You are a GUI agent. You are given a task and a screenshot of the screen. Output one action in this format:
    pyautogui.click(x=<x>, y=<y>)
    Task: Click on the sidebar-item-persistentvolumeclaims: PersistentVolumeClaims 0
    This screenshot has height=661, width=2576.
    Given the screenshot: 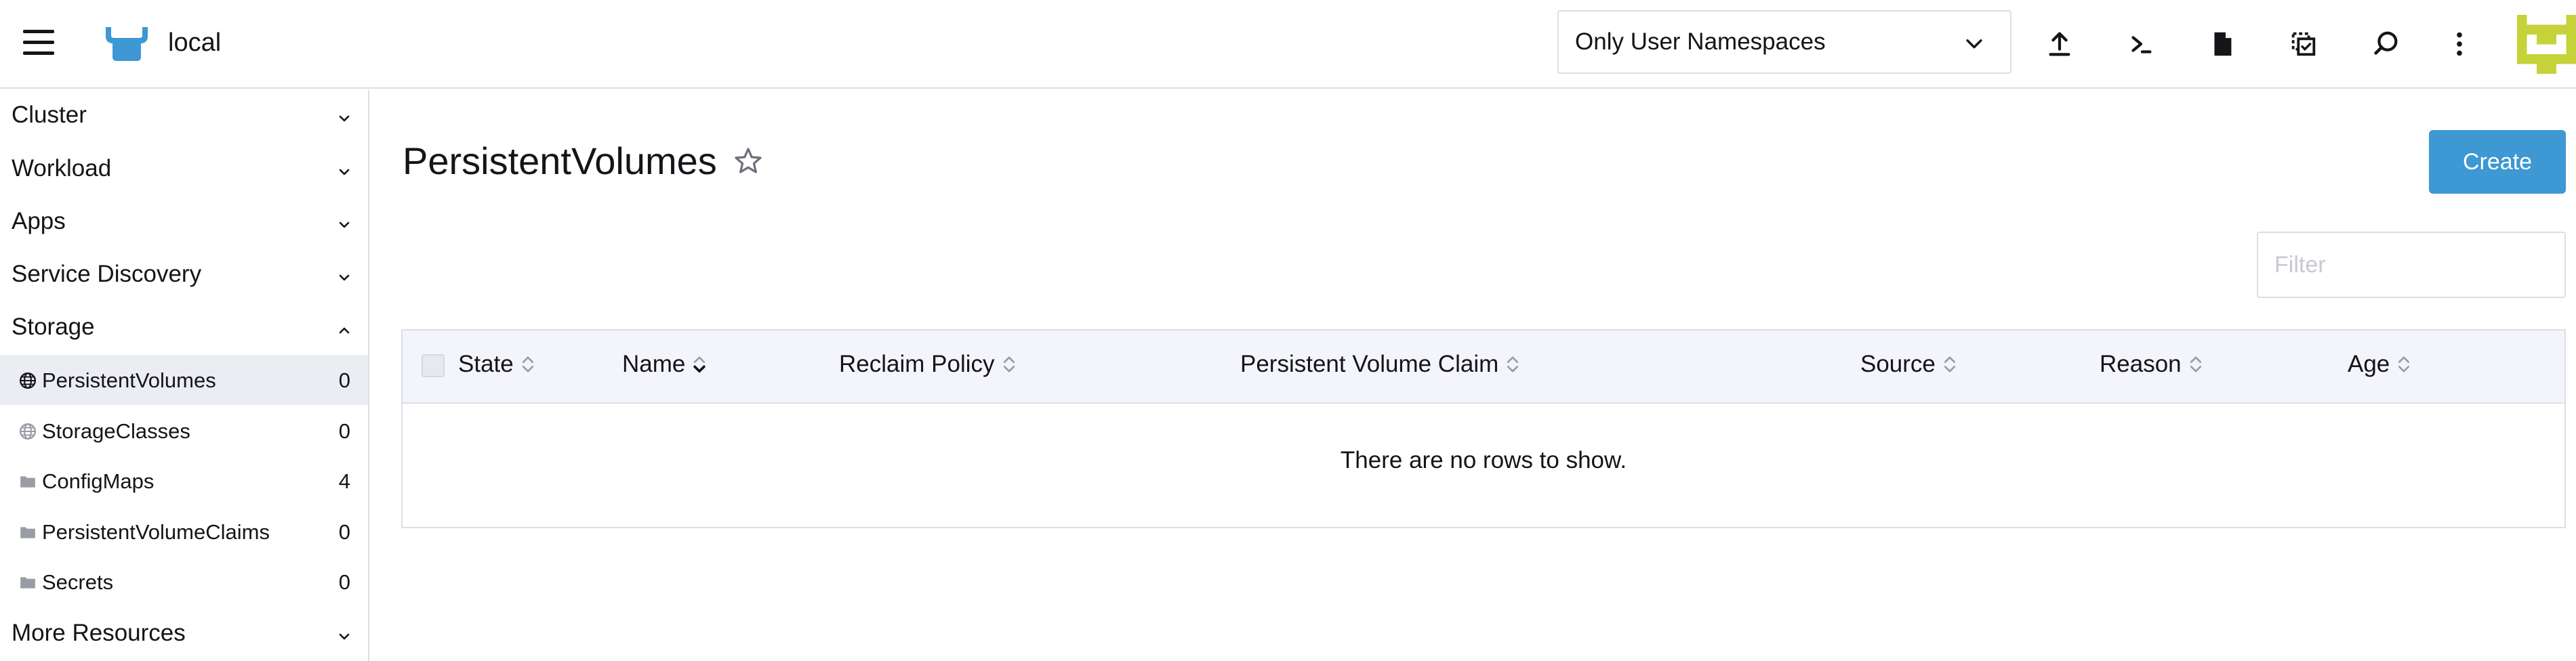 What is the action you would take?
    pyautogui.click(x=184, y=532)
    